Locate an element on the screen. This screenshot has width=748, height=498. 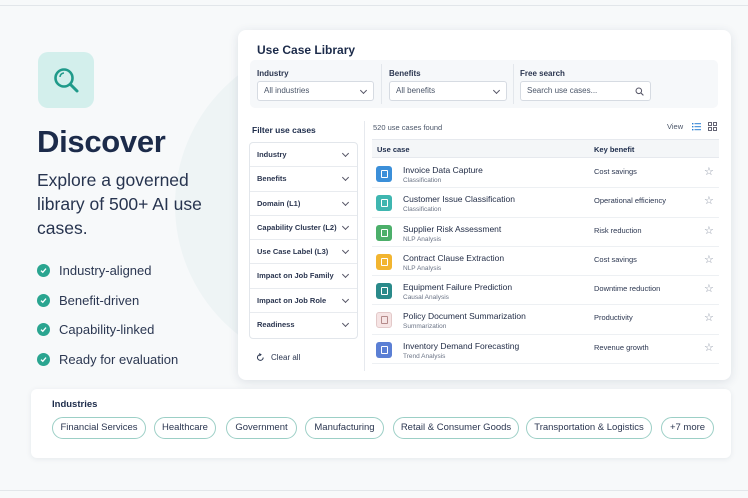
benefits-select: All benefits is located at coordinates (448, 91).